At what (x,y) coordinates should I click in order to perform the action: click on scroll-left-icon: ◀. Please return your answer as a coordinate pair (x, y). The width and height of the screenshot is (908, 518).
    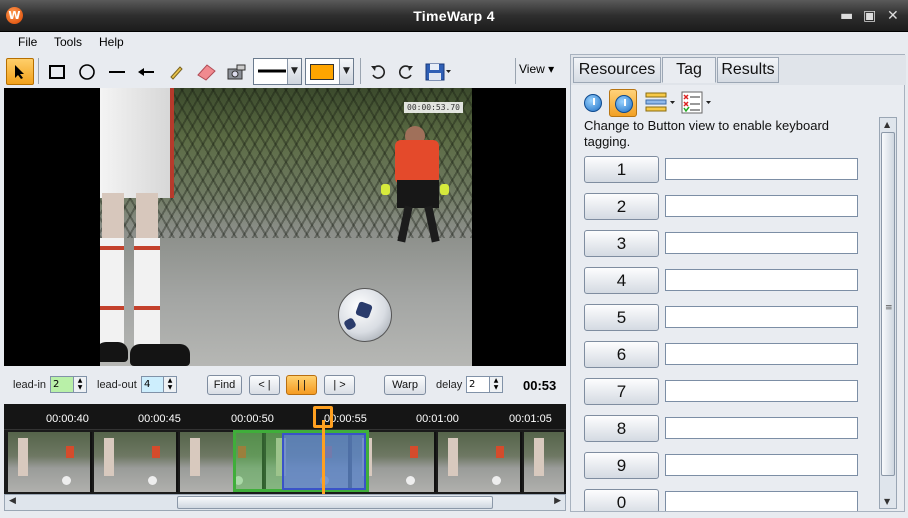
    Looking at the image, I should click on (12, 501).